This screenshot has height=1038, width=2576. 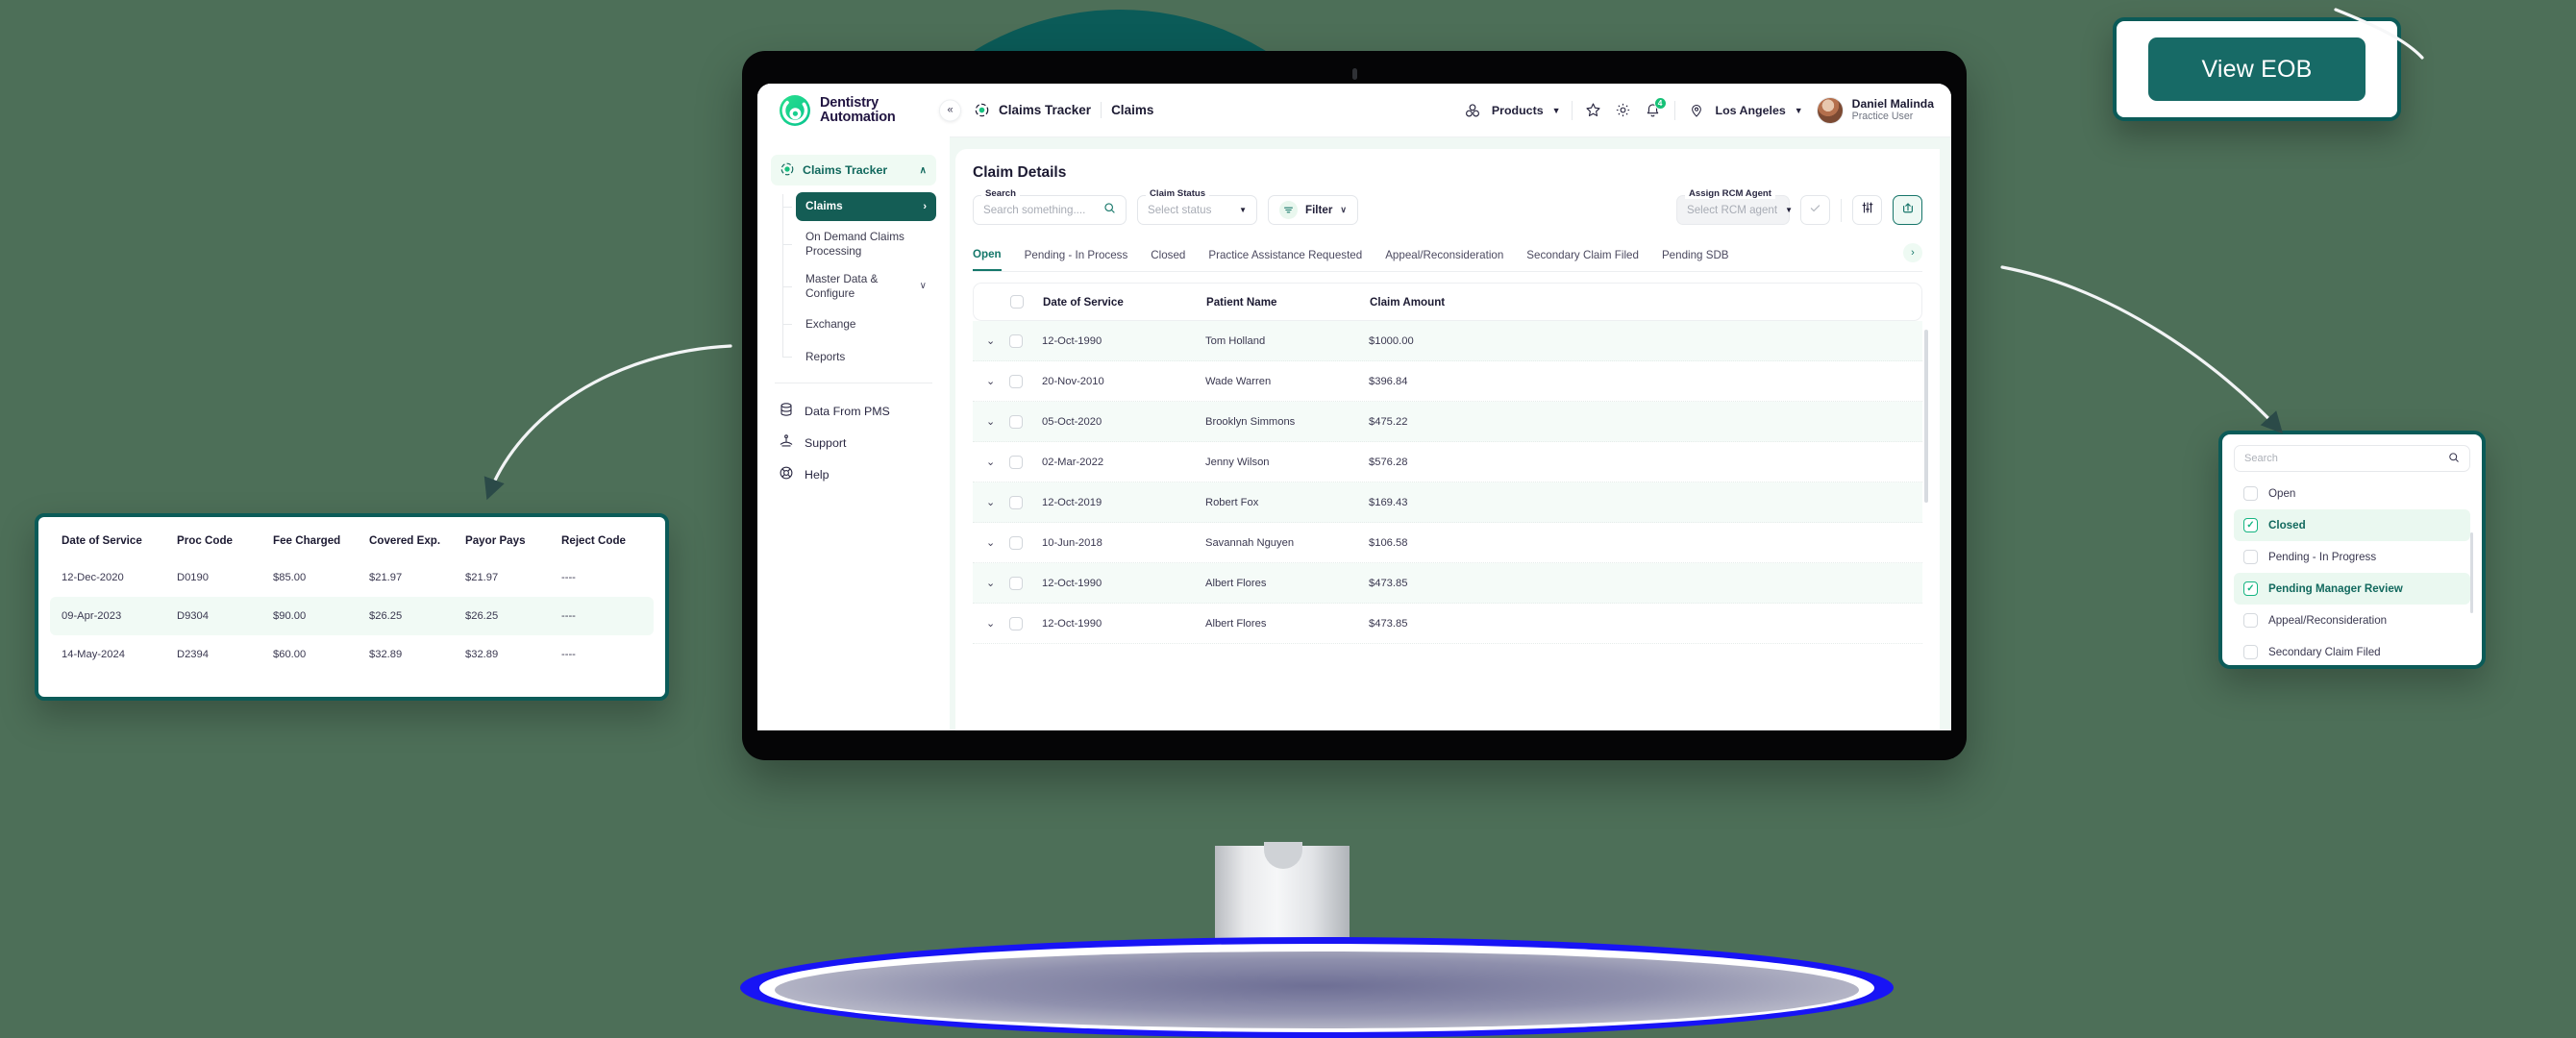 I want to click on assign-rcm-select: Select RCM agent ▼, so click(x=1735, y=210).